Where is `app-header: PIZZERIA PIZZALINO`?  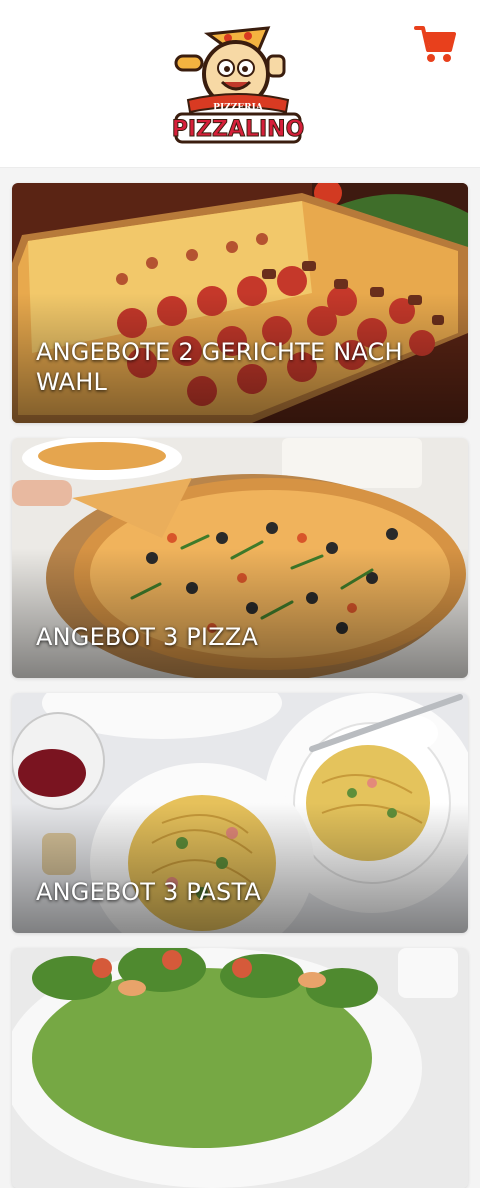 app-header: PIZZERIA PIZZALINO is located at coordinates (240, 84).